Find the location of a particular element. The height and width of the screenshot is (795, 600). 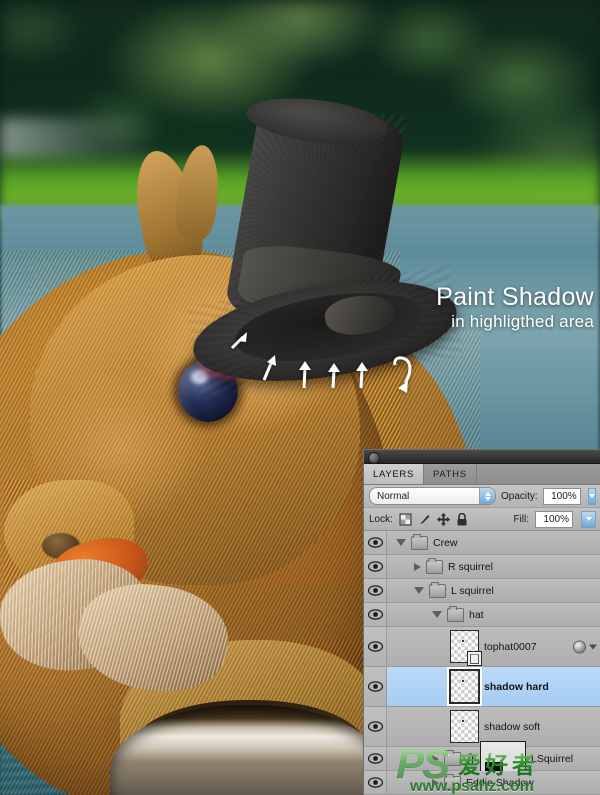

lock-icon-group is located at coordinates (433, 519).